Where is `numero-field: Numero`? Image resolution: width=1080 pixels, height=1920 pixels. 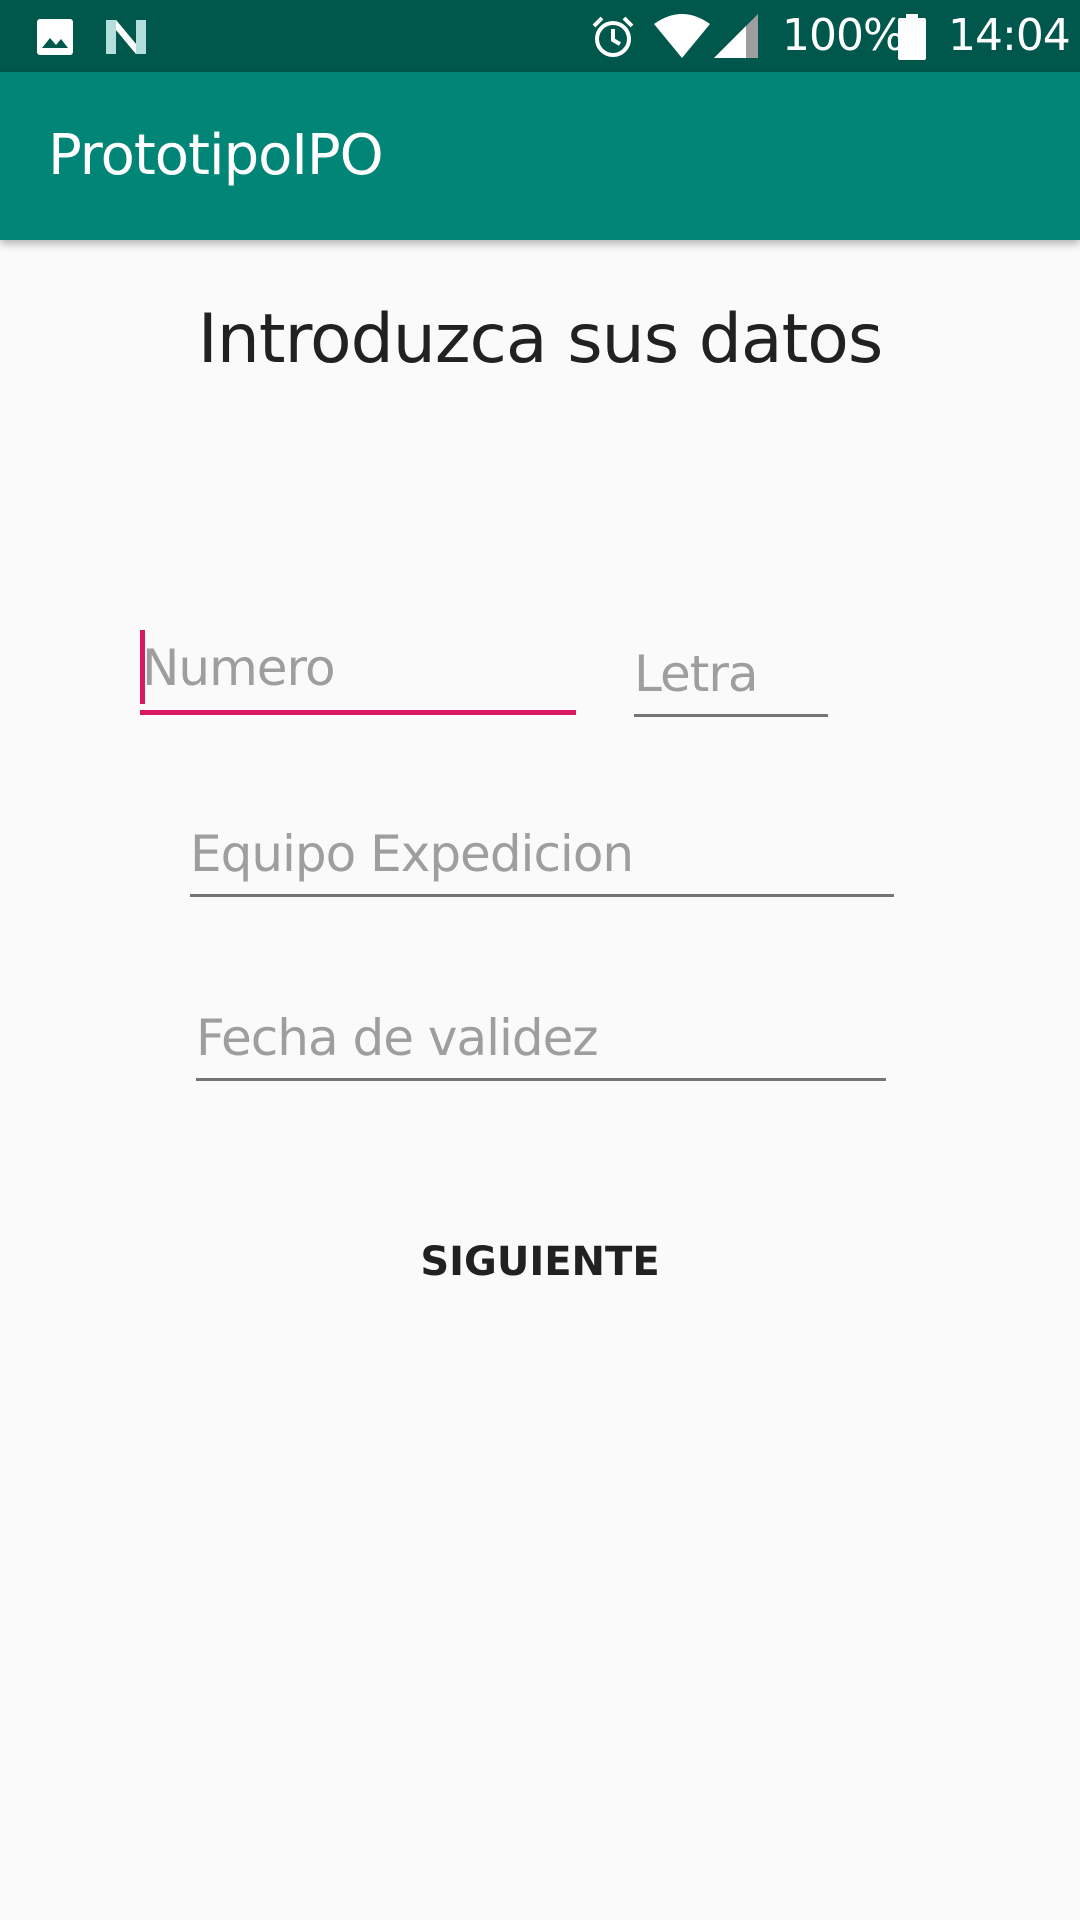 numero-field: Numero is located at coordinates (358, 673).